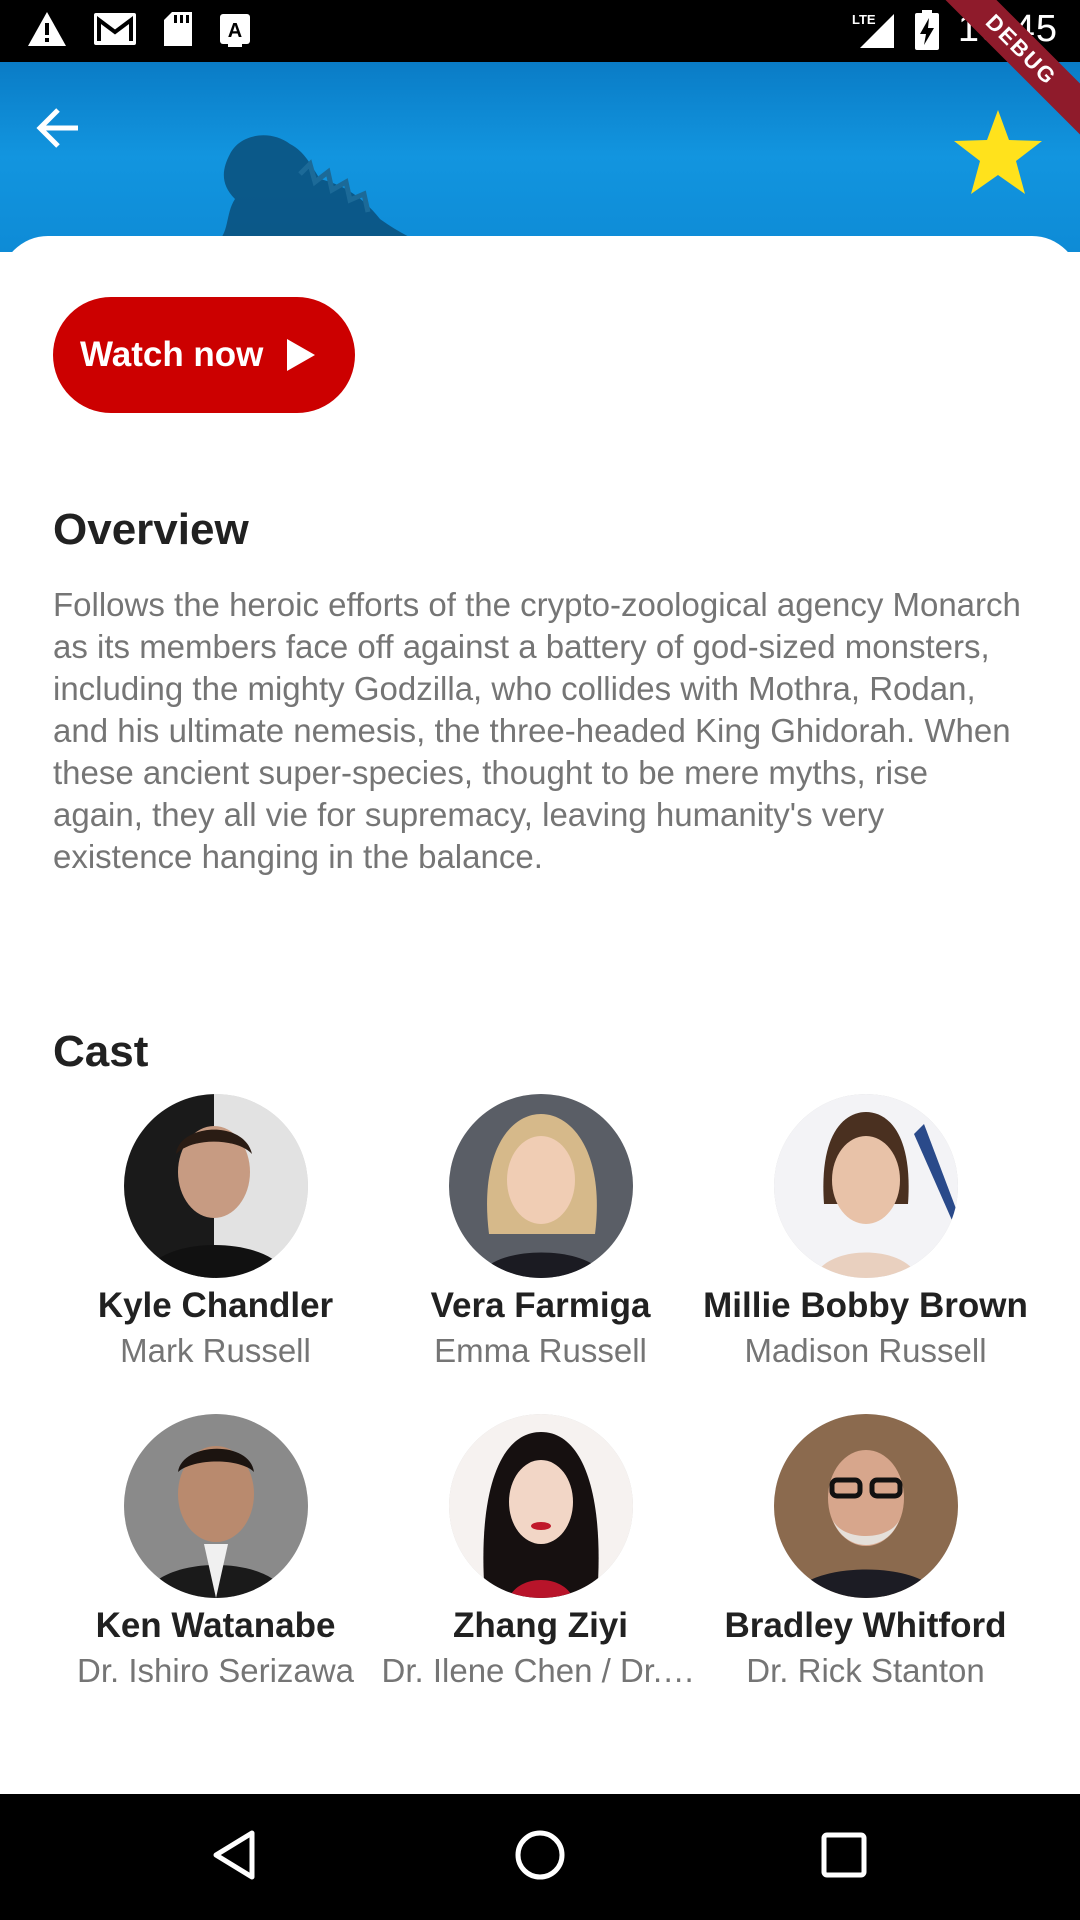  What do you see at coordinates (47, 29) in the screenshot?
I see `warning-icon` at bounding box center [47, 29].